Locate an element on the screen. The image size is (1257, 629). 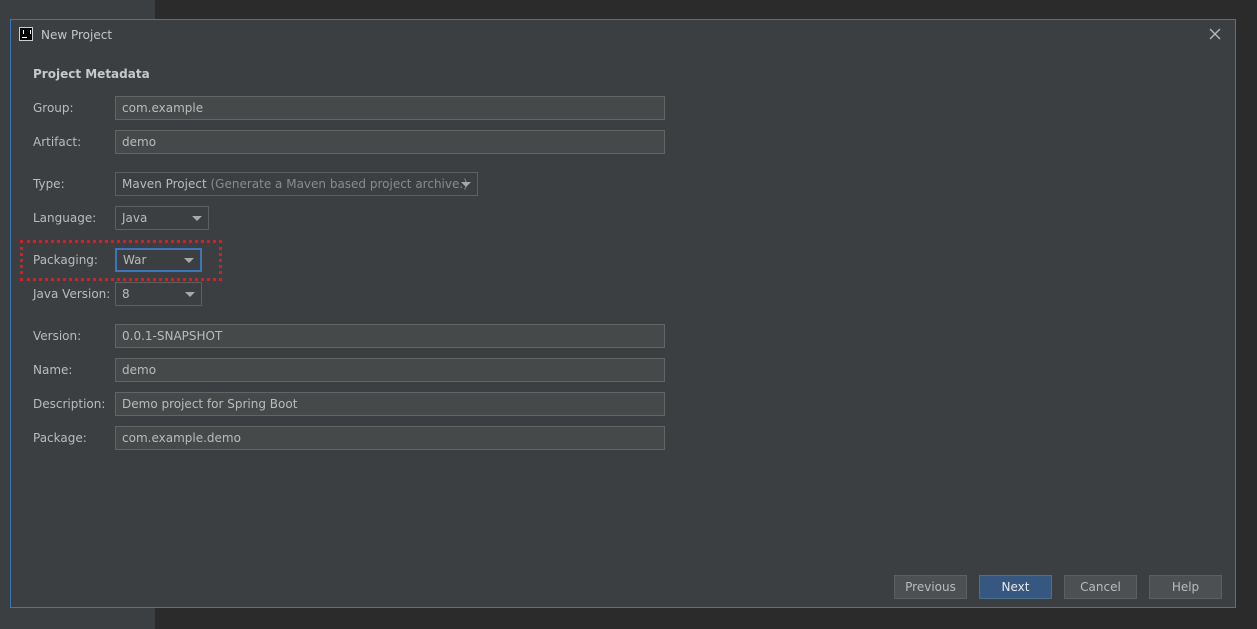
type-label: Type: is located at coordinates (49, 184).